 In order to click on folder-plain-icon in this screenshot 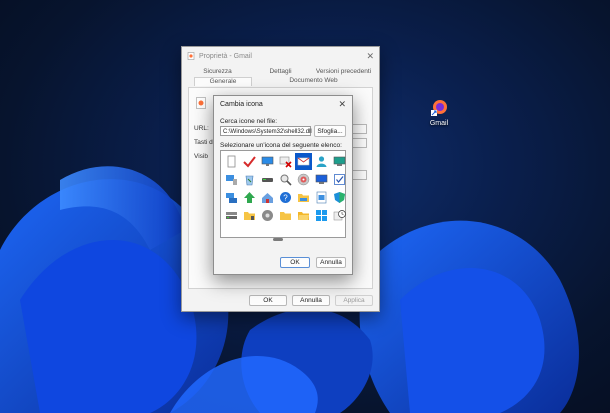, I will do `click(285, 216)`.